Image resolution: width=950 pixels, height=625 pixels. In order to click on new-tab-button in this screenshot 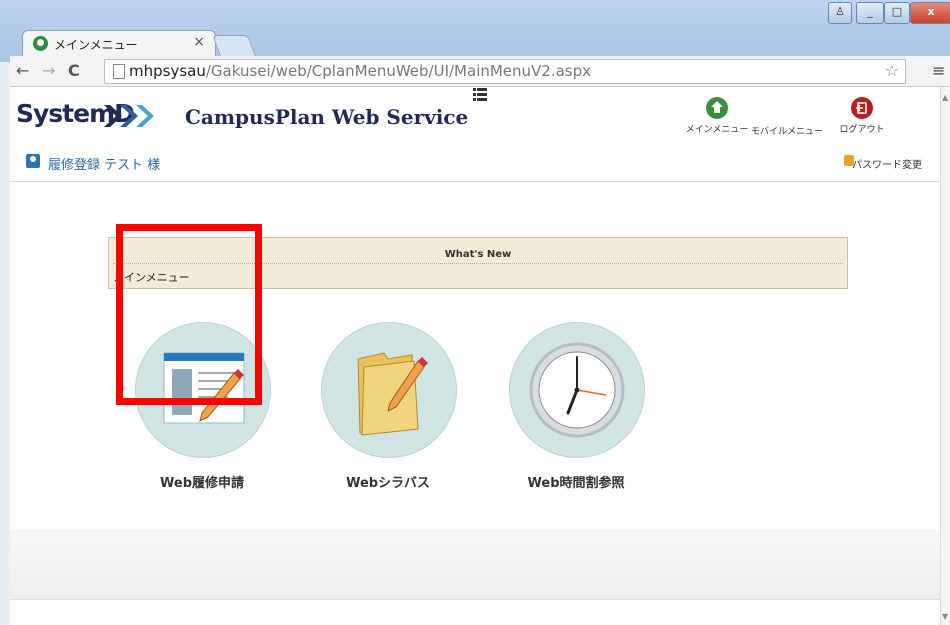, I will do `click(234, 45)`.